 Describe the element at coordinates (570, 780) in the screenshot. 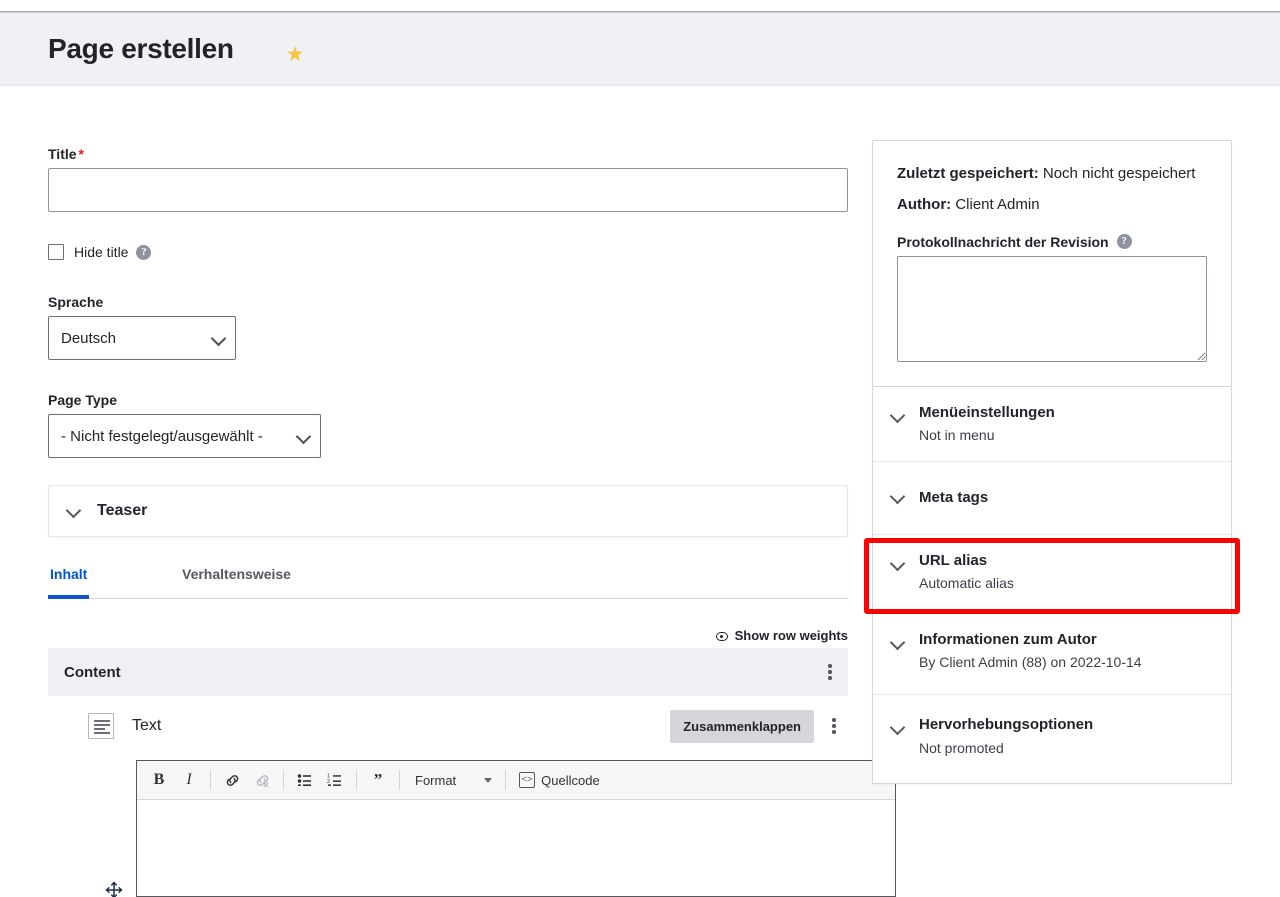

I see `source-code-label: Quellcode` at that location.